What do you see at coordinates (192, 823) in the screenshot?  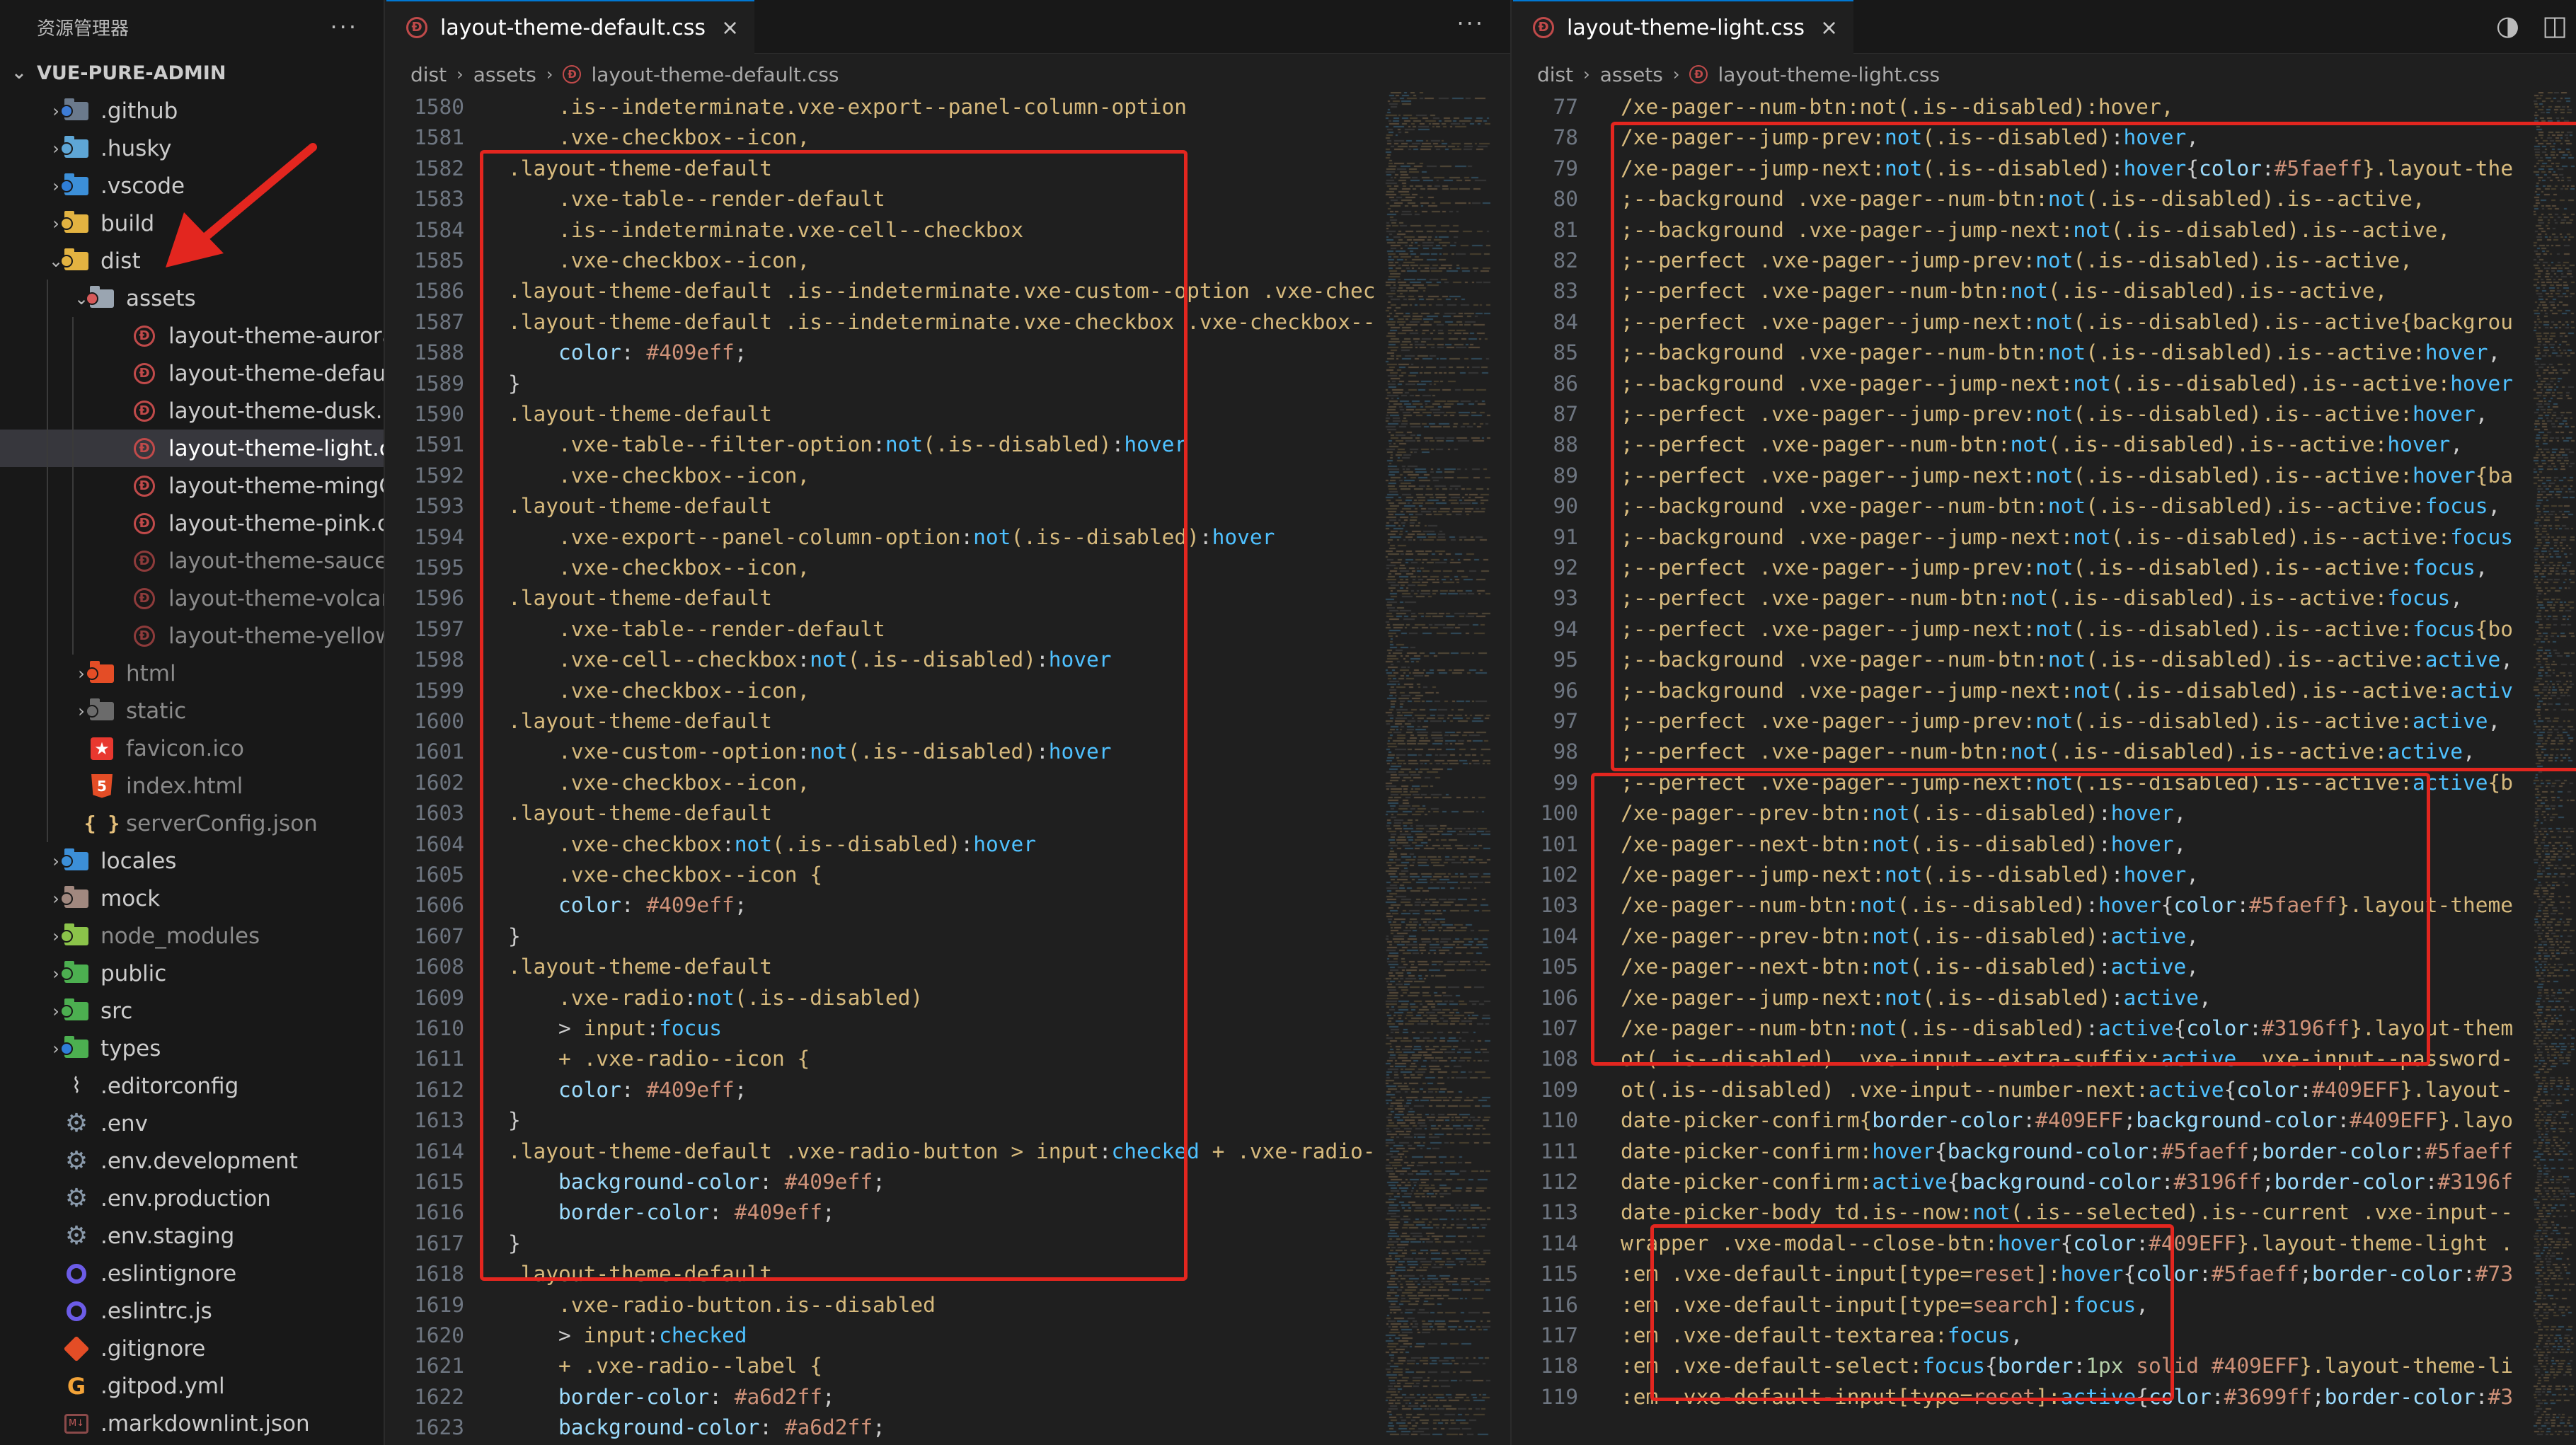 I see `tree-item: { } serverConfig.json` at bounding box center [192, 823].